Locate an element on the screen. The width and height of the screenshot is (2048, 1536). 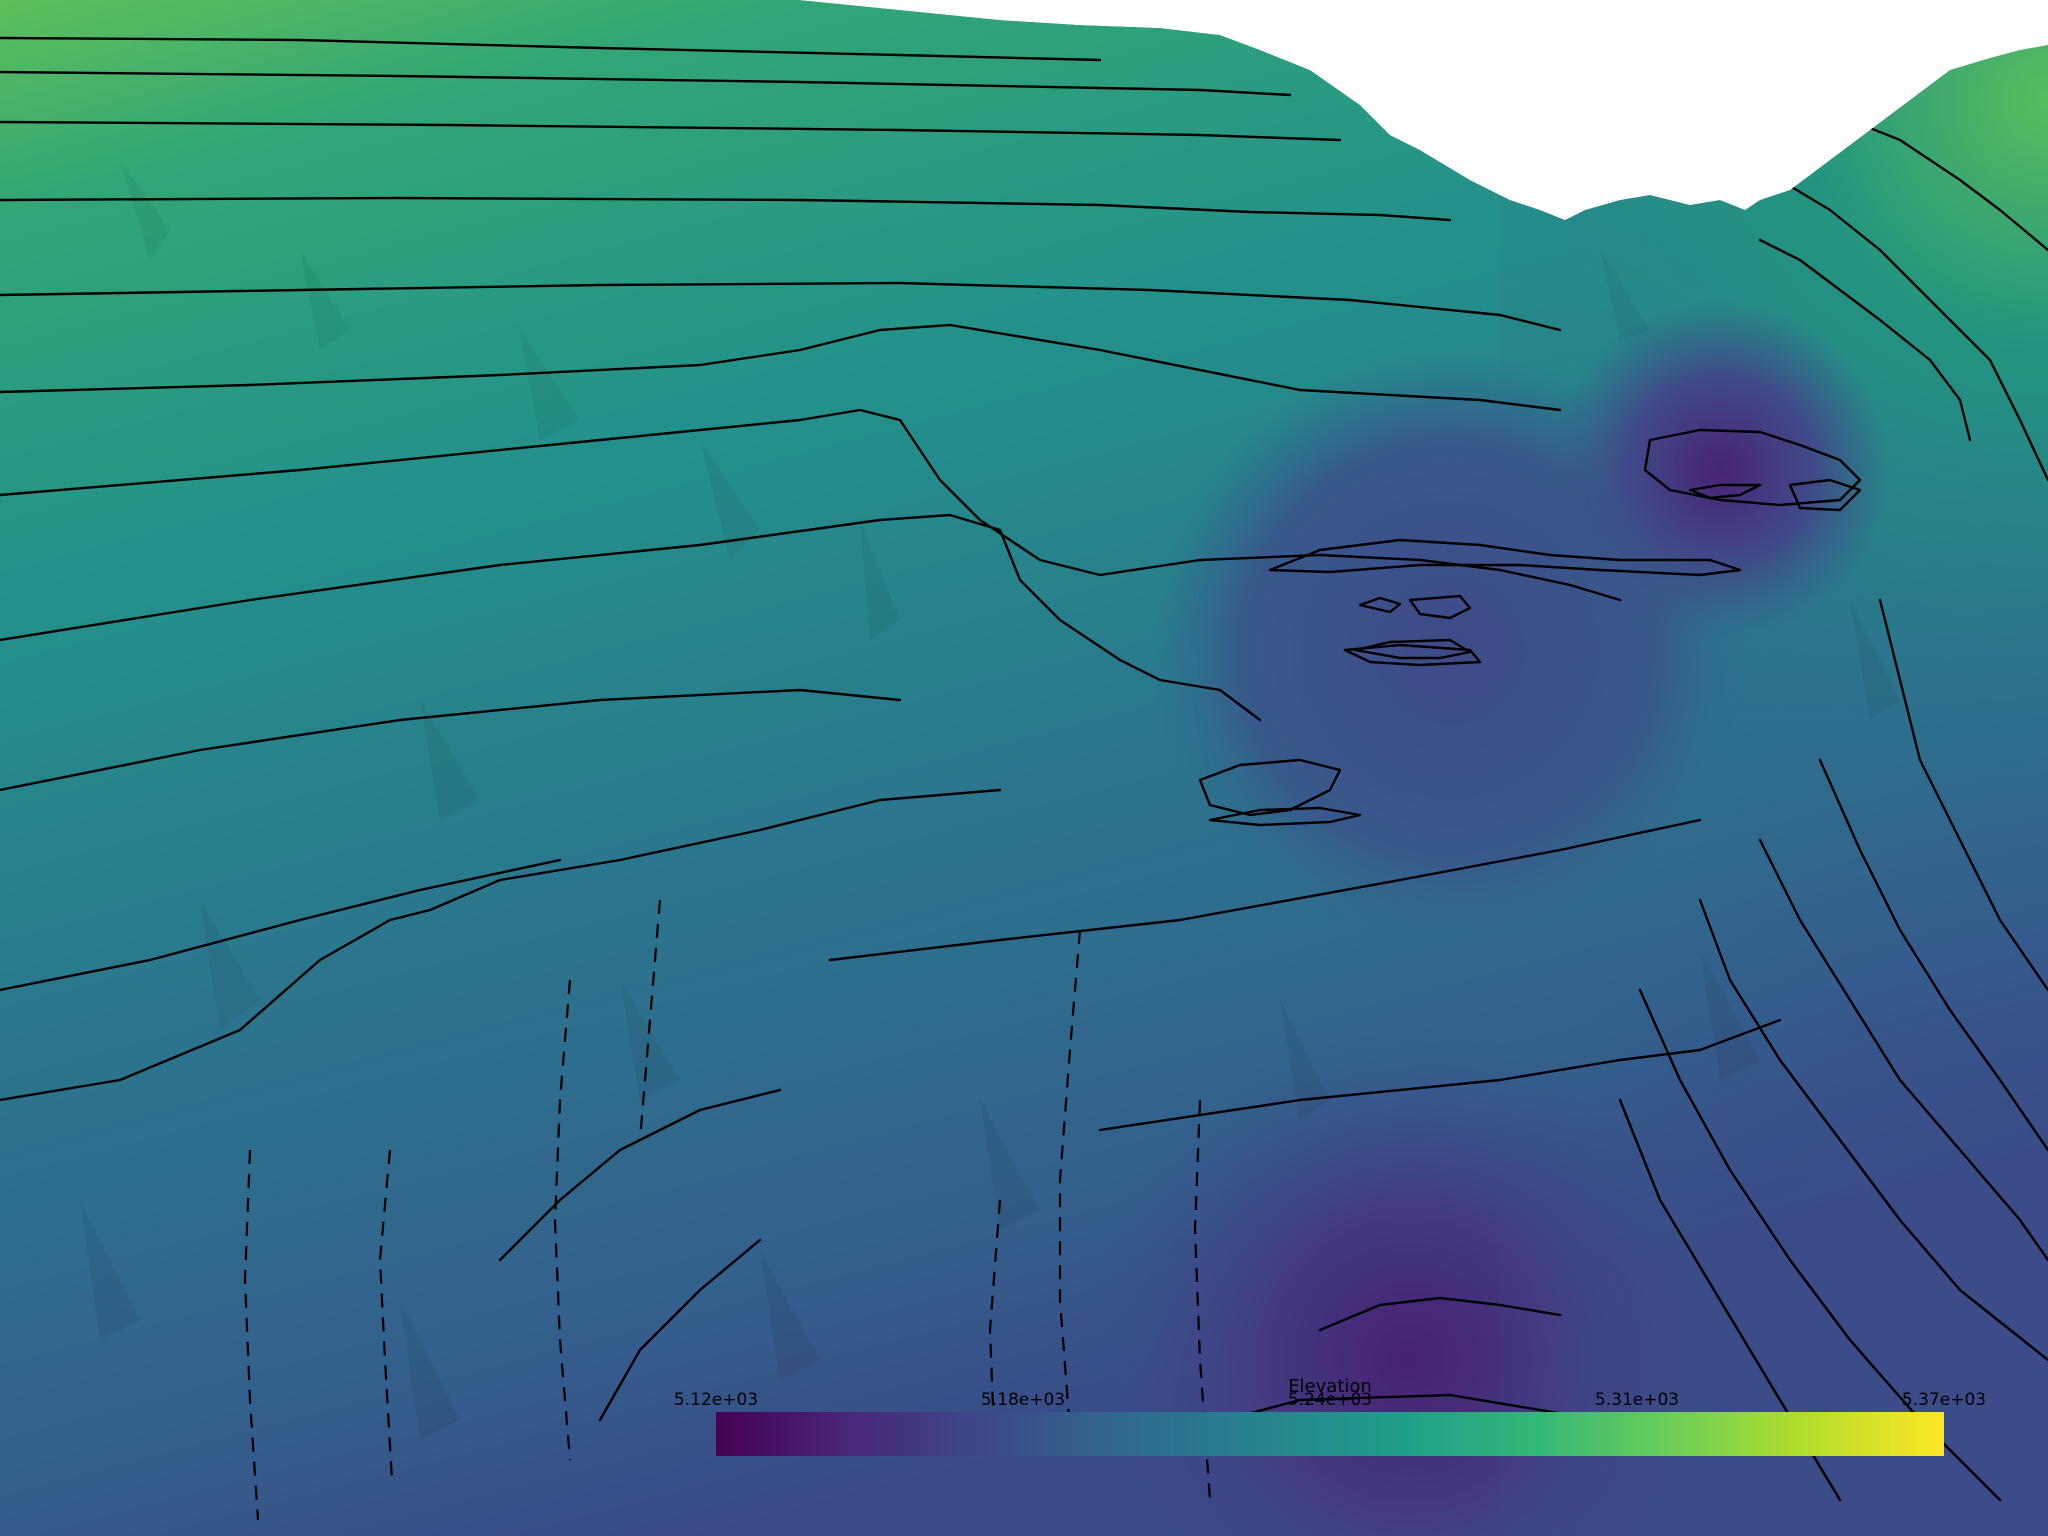
scalar-bar-gradient is located at coordinates (1330, 1434).